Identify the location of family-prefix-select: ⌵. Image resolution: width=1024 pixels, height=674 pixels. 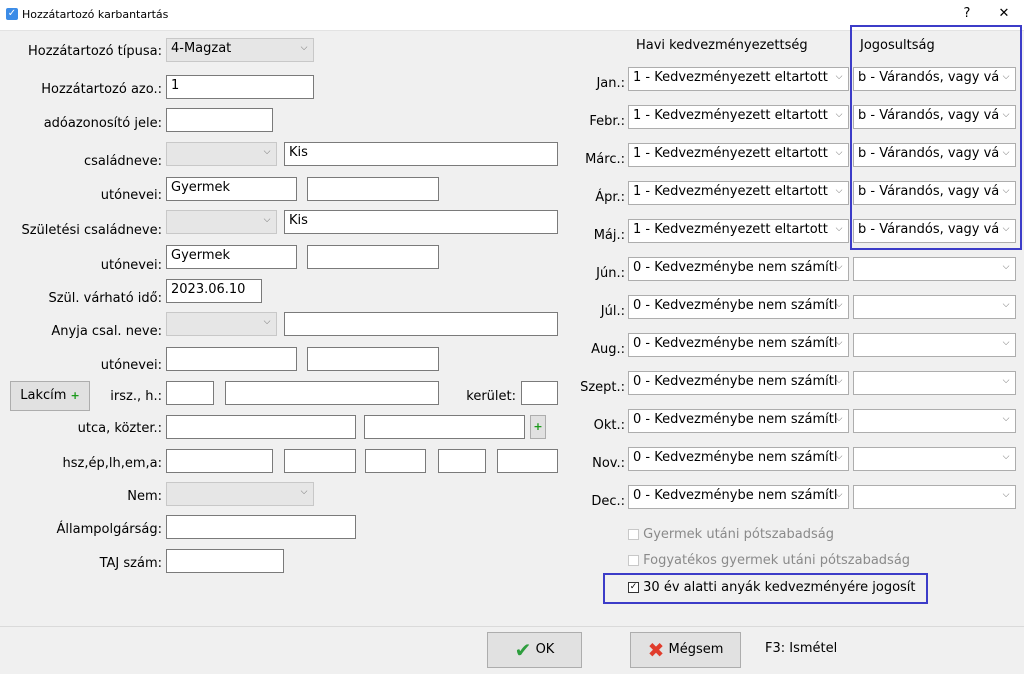
(221, 154).